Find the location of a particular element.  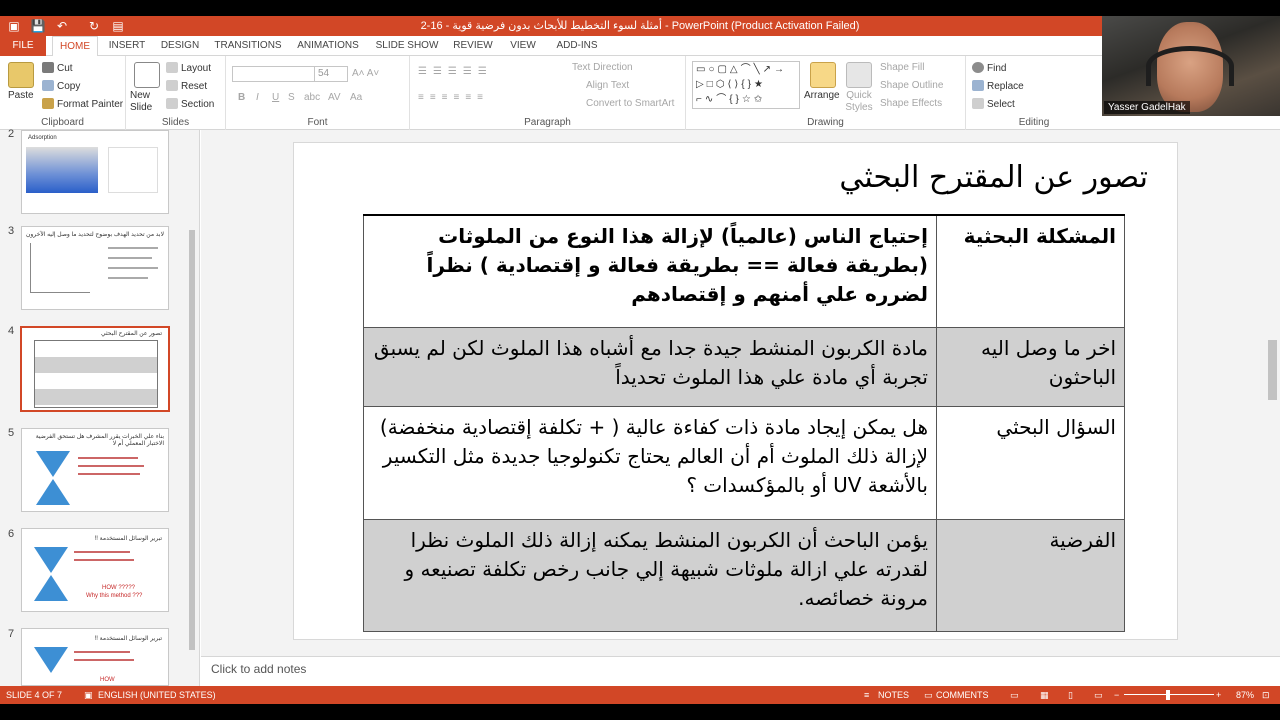

new-slide-button: New Slide is located at coordinates (147, 102).